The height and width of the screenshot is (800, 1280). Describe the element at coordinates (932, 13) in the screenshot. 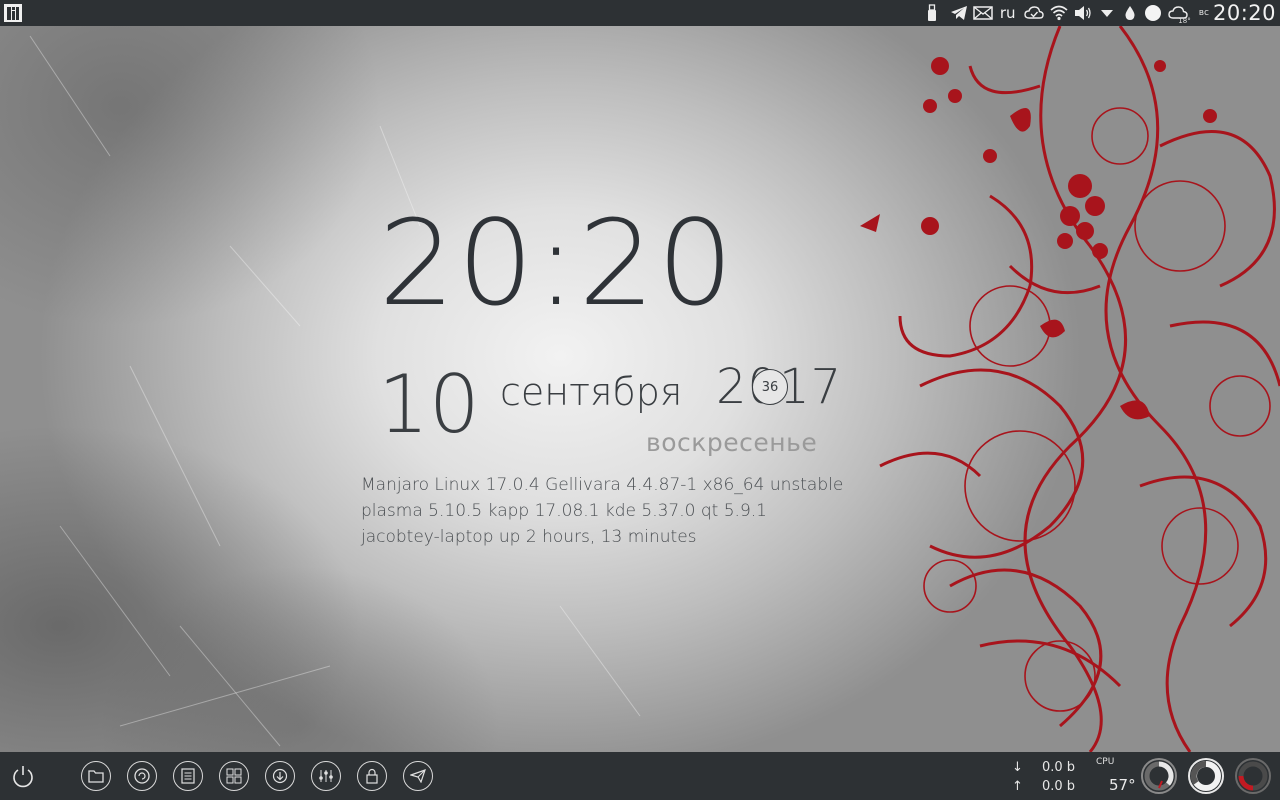

I see `usb-icon` at that location.